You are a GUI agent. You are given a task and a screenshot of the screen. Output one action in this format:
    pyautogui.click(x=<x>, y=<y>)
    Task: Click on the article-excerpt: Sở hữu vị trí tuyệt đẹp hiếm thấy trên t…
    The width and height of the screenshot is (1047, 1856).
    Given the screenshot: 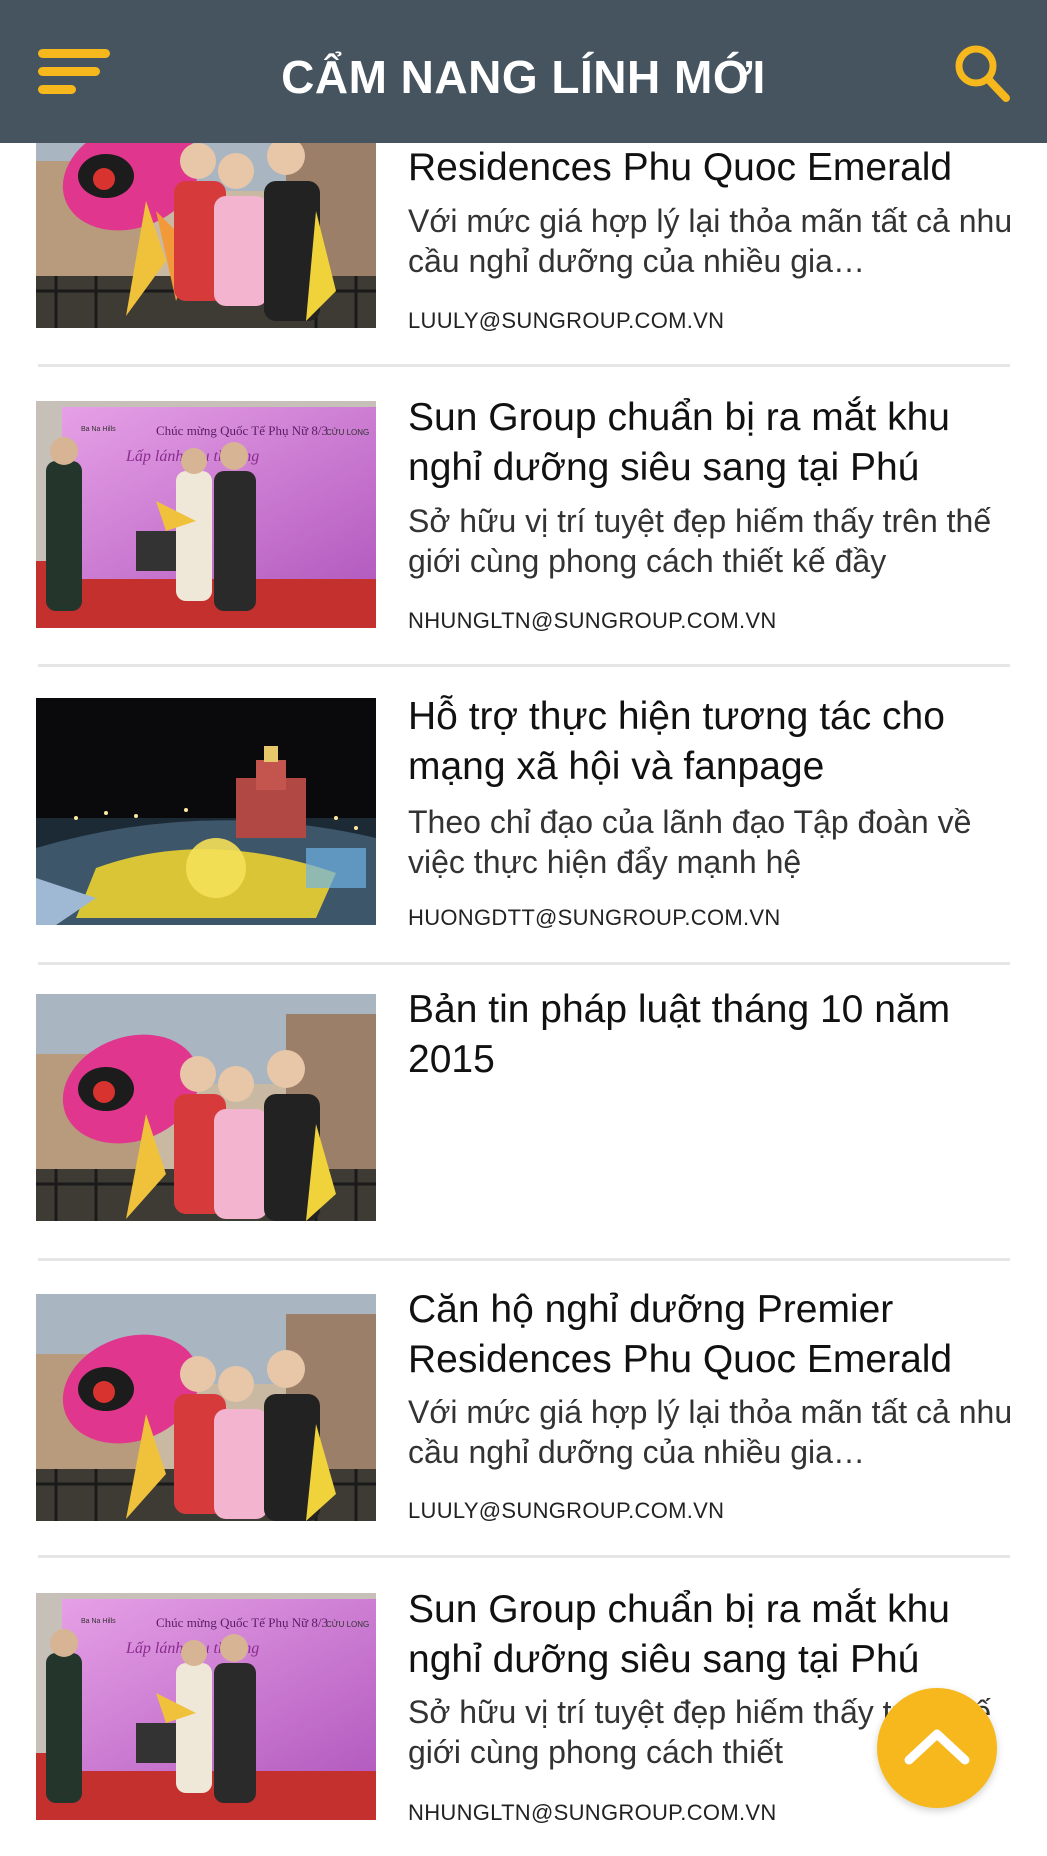 What is the action you would take?
    pyautogui.click(x=700, y=541)
    